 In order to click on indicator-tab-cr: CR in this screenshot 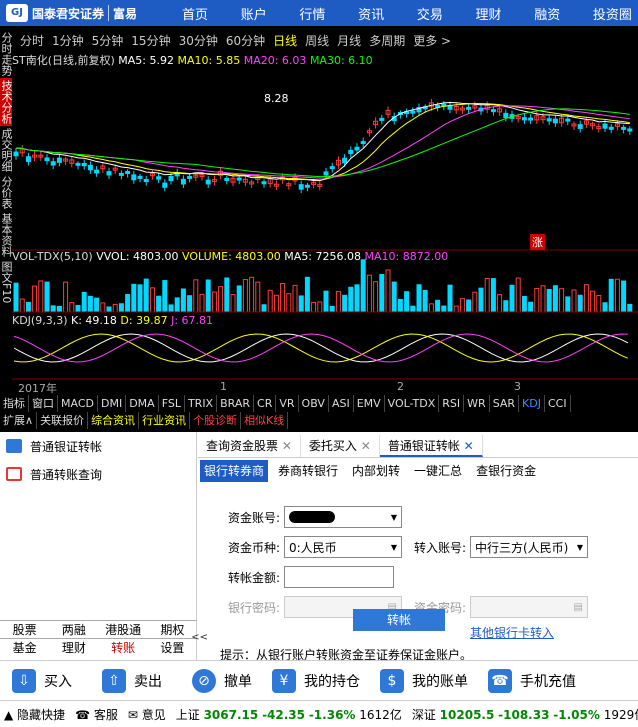, I will do `click(265, 403)`.